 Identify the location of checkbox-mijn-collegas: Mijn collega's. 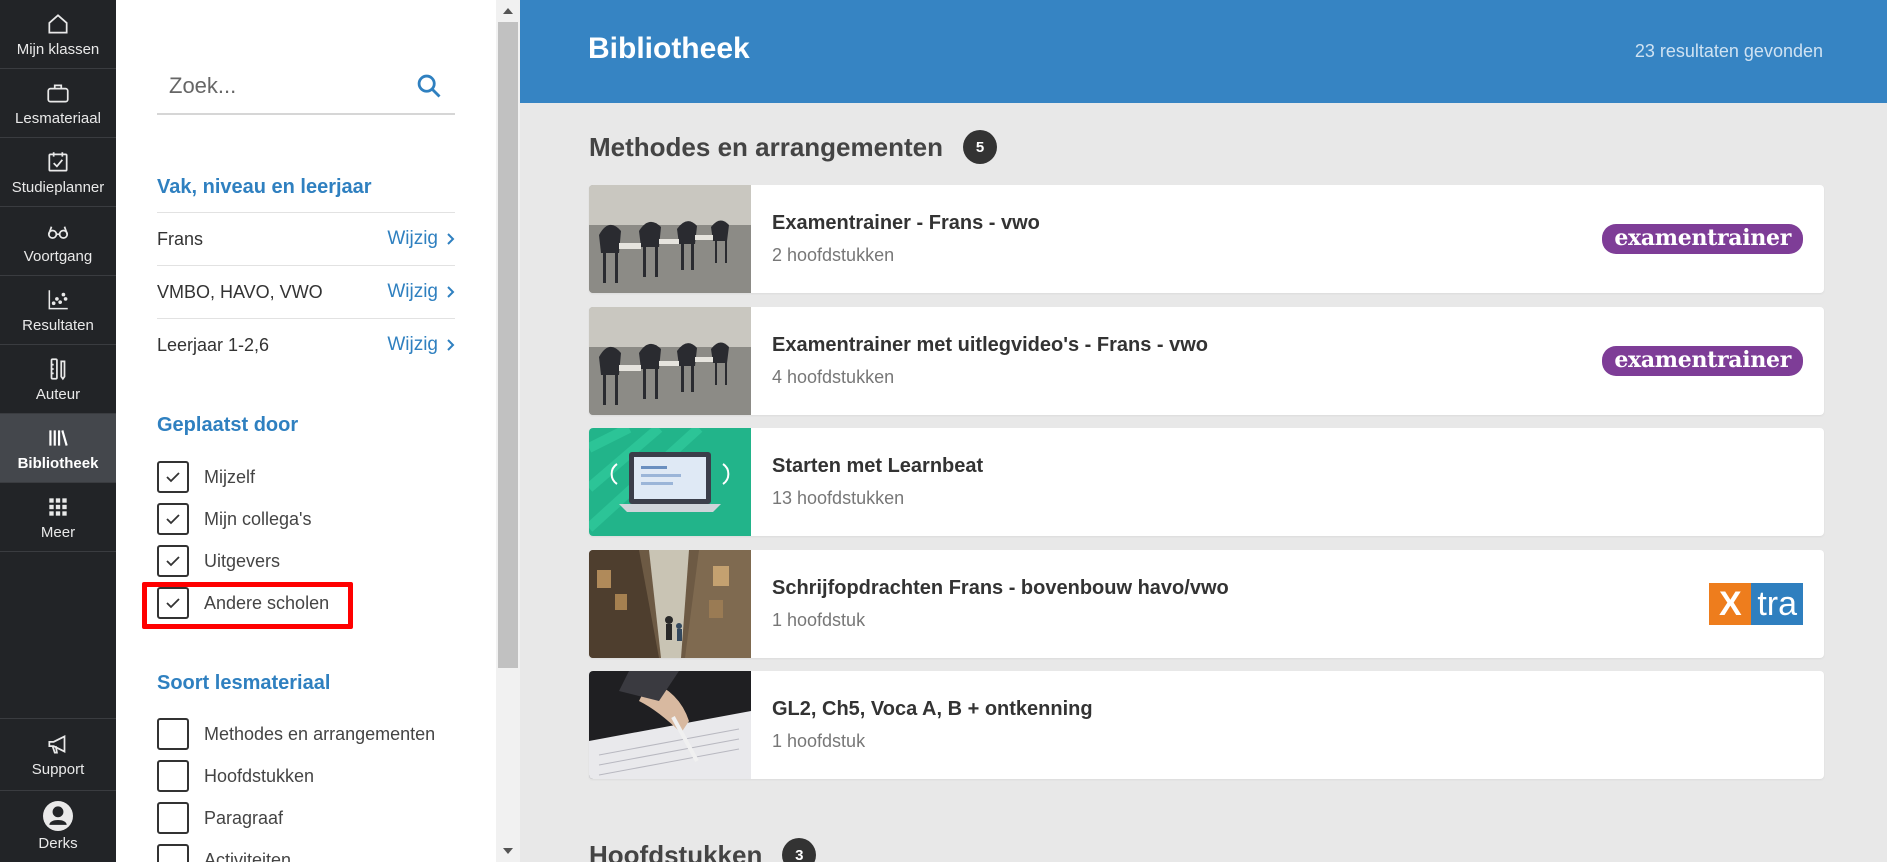
(234, 519).